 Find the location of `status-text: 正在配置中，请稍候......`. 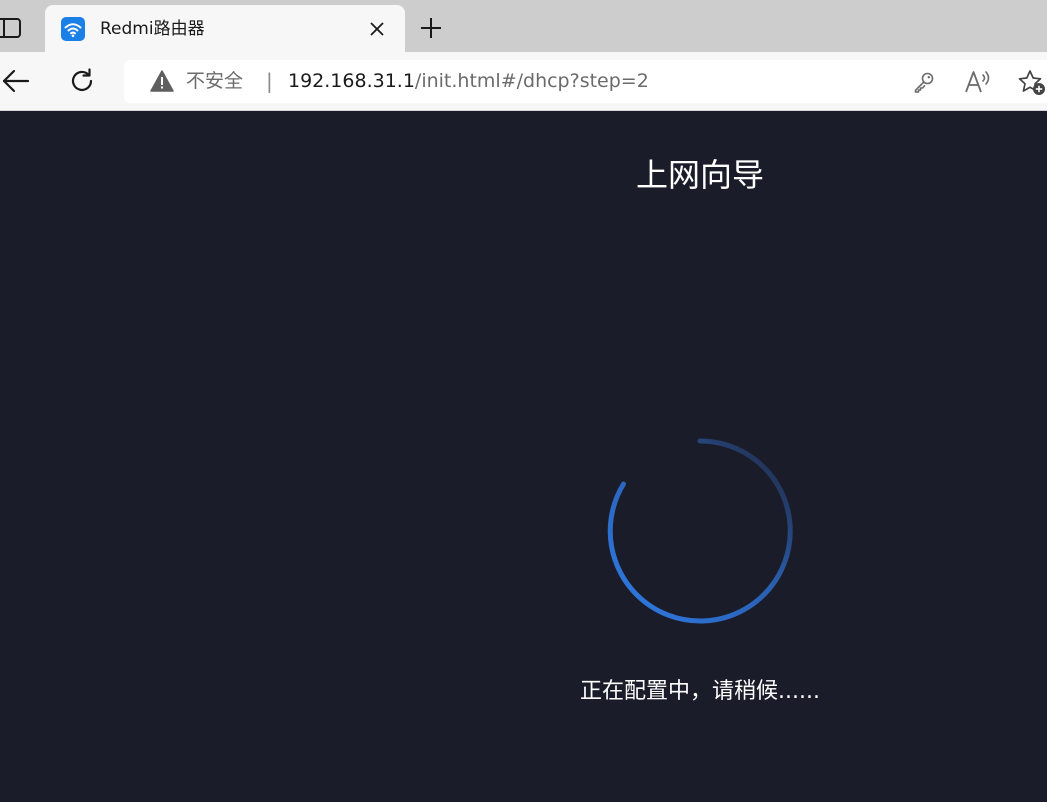

status-text: 正在配置中，请稍候...... is located at coordinates (700, 691).